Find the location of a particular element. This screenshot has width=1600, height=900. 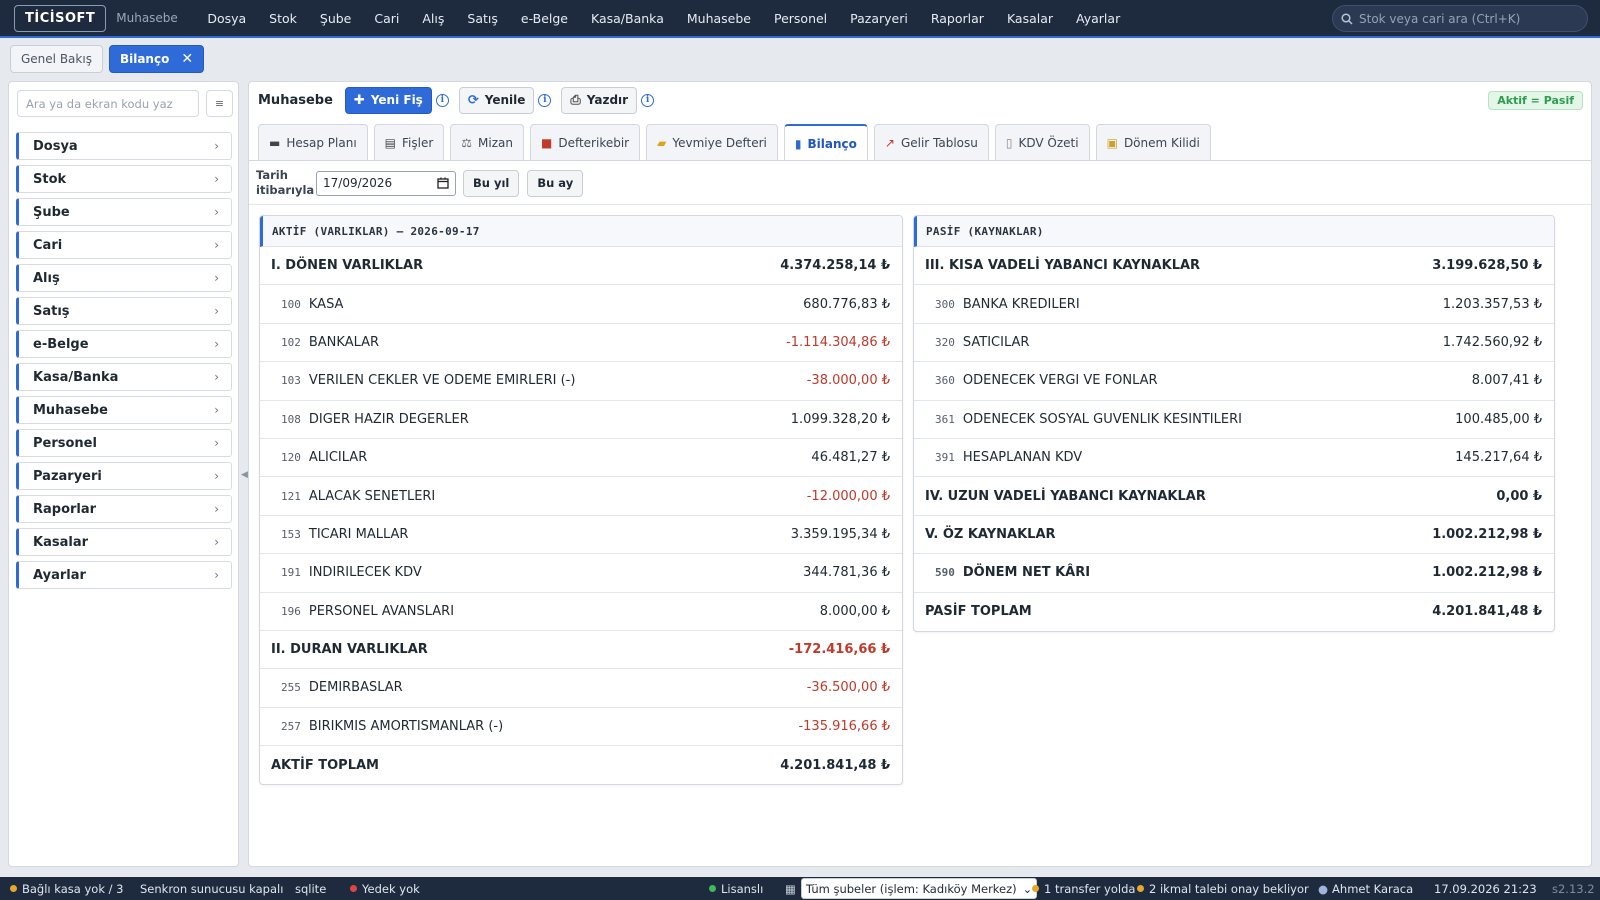

top-nav-item: Dosya is located at coordinates (227, 18).